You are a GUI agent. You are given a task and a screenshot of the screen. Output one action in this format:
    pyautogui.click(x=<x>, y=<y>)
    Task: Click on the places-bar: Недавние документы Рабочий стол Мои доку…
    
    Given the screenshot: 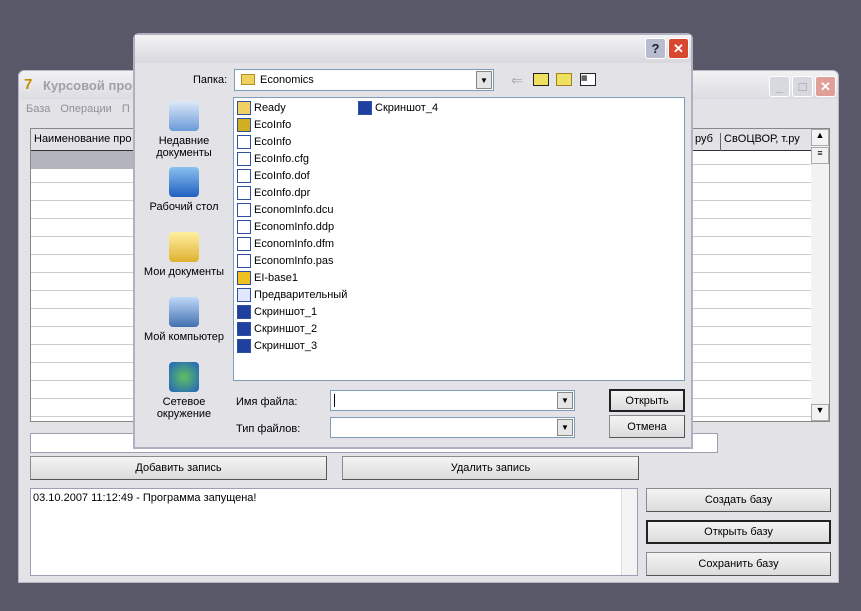 What is the action you would take?
    pyautogui.click(x=184, y=265)
    